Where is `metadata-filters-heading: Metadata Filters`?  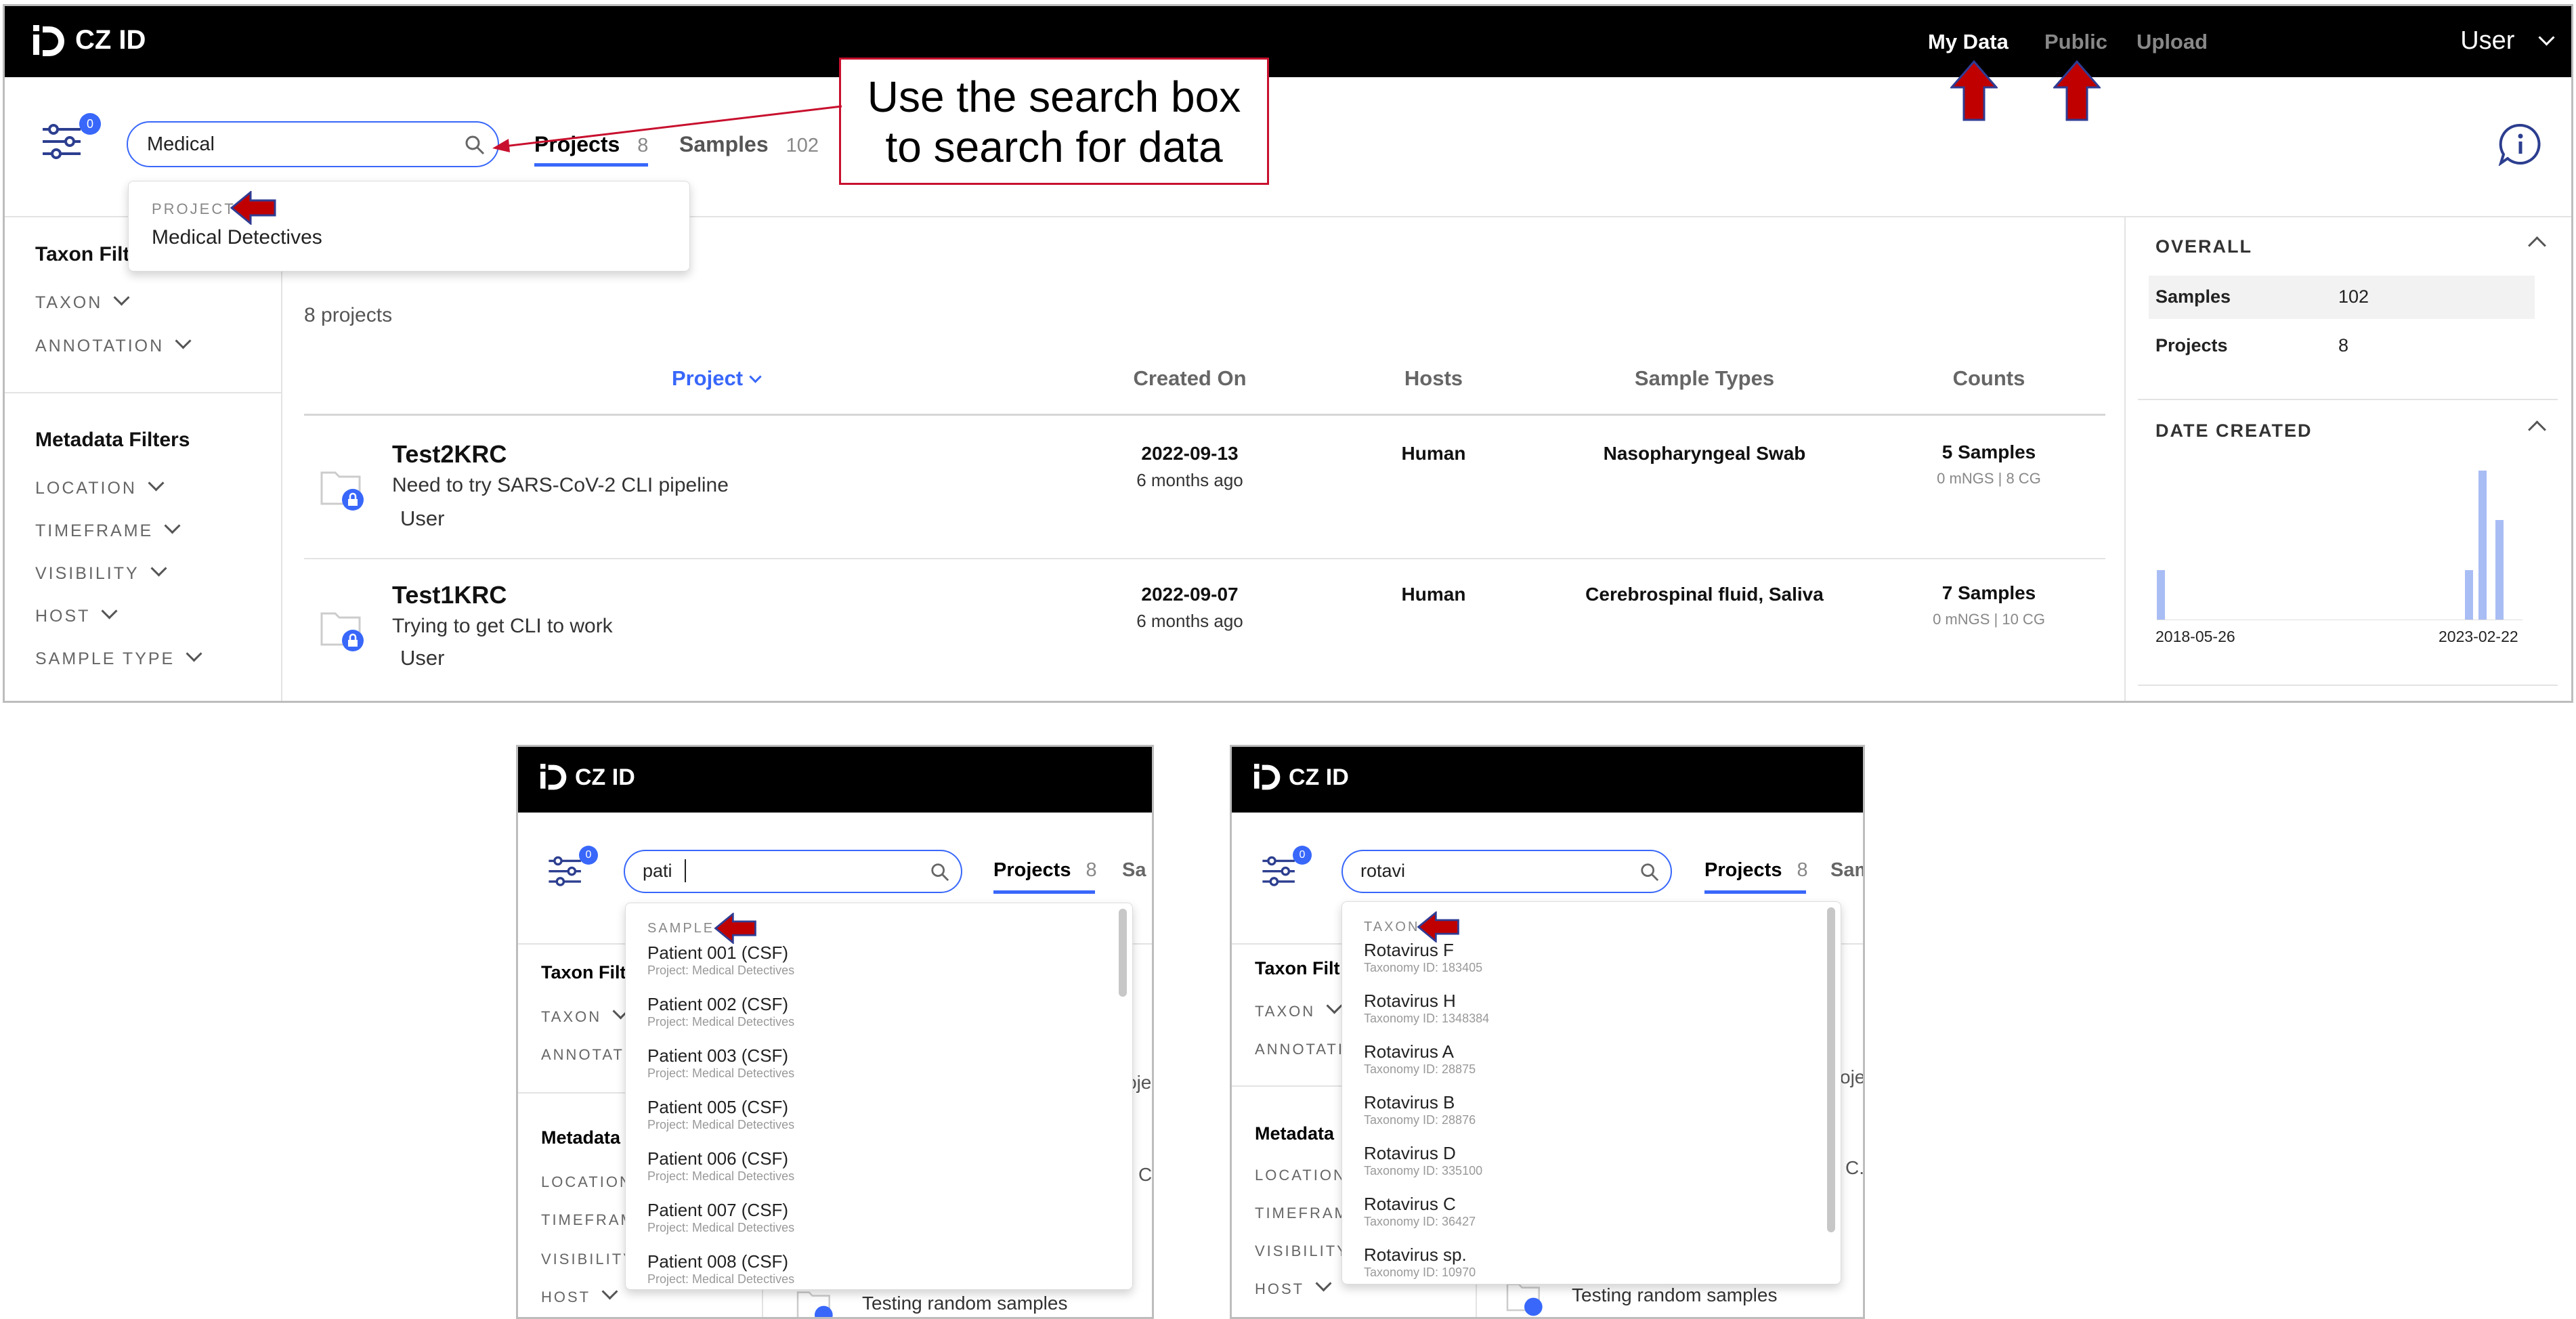 metadata-filters-heading: Metadata Filters is located at coordinates (112, 440).